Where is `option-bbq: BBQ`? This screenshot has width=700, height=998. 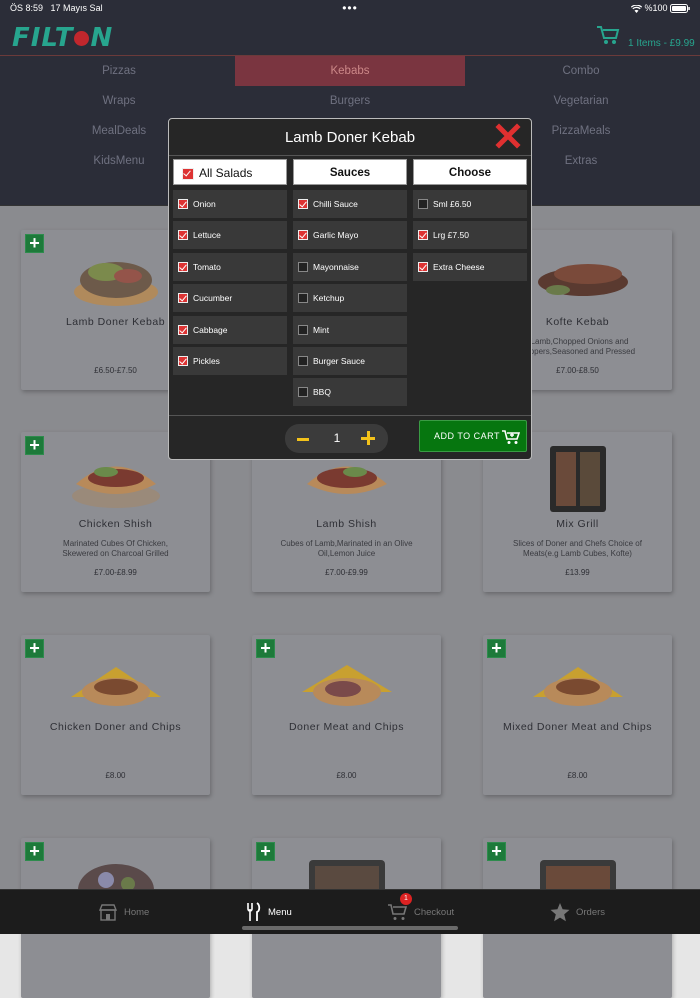
option-bbq: BBQ is located at coordinates (350, 392).